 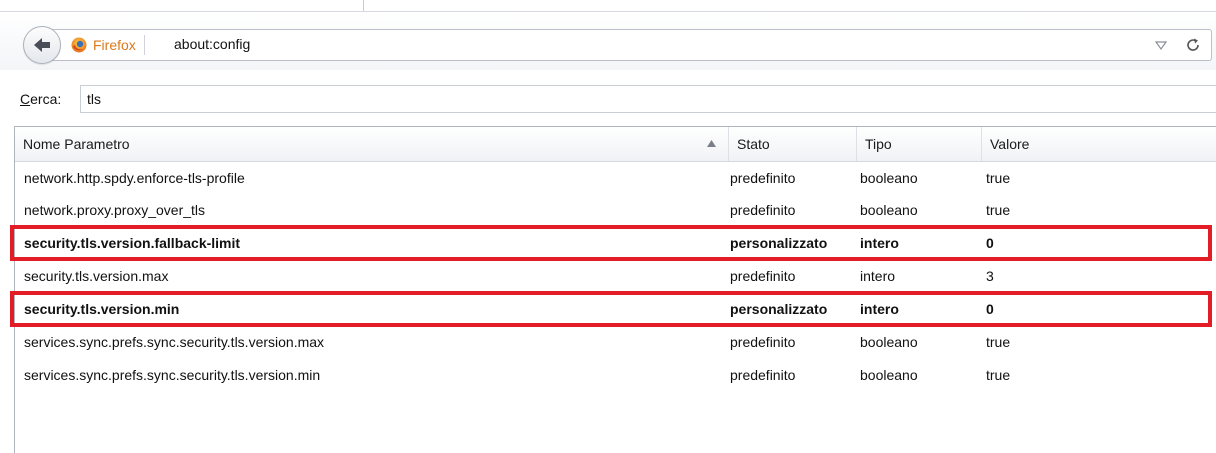 I want to click on back-arrow-icon, so click(x=42, y=45).